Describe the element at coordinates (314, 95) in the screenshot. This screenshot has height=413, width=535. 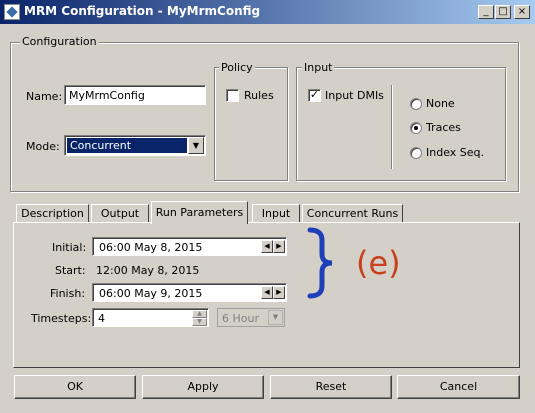
I see `input-dmis-checkbox: ✓` at that location.